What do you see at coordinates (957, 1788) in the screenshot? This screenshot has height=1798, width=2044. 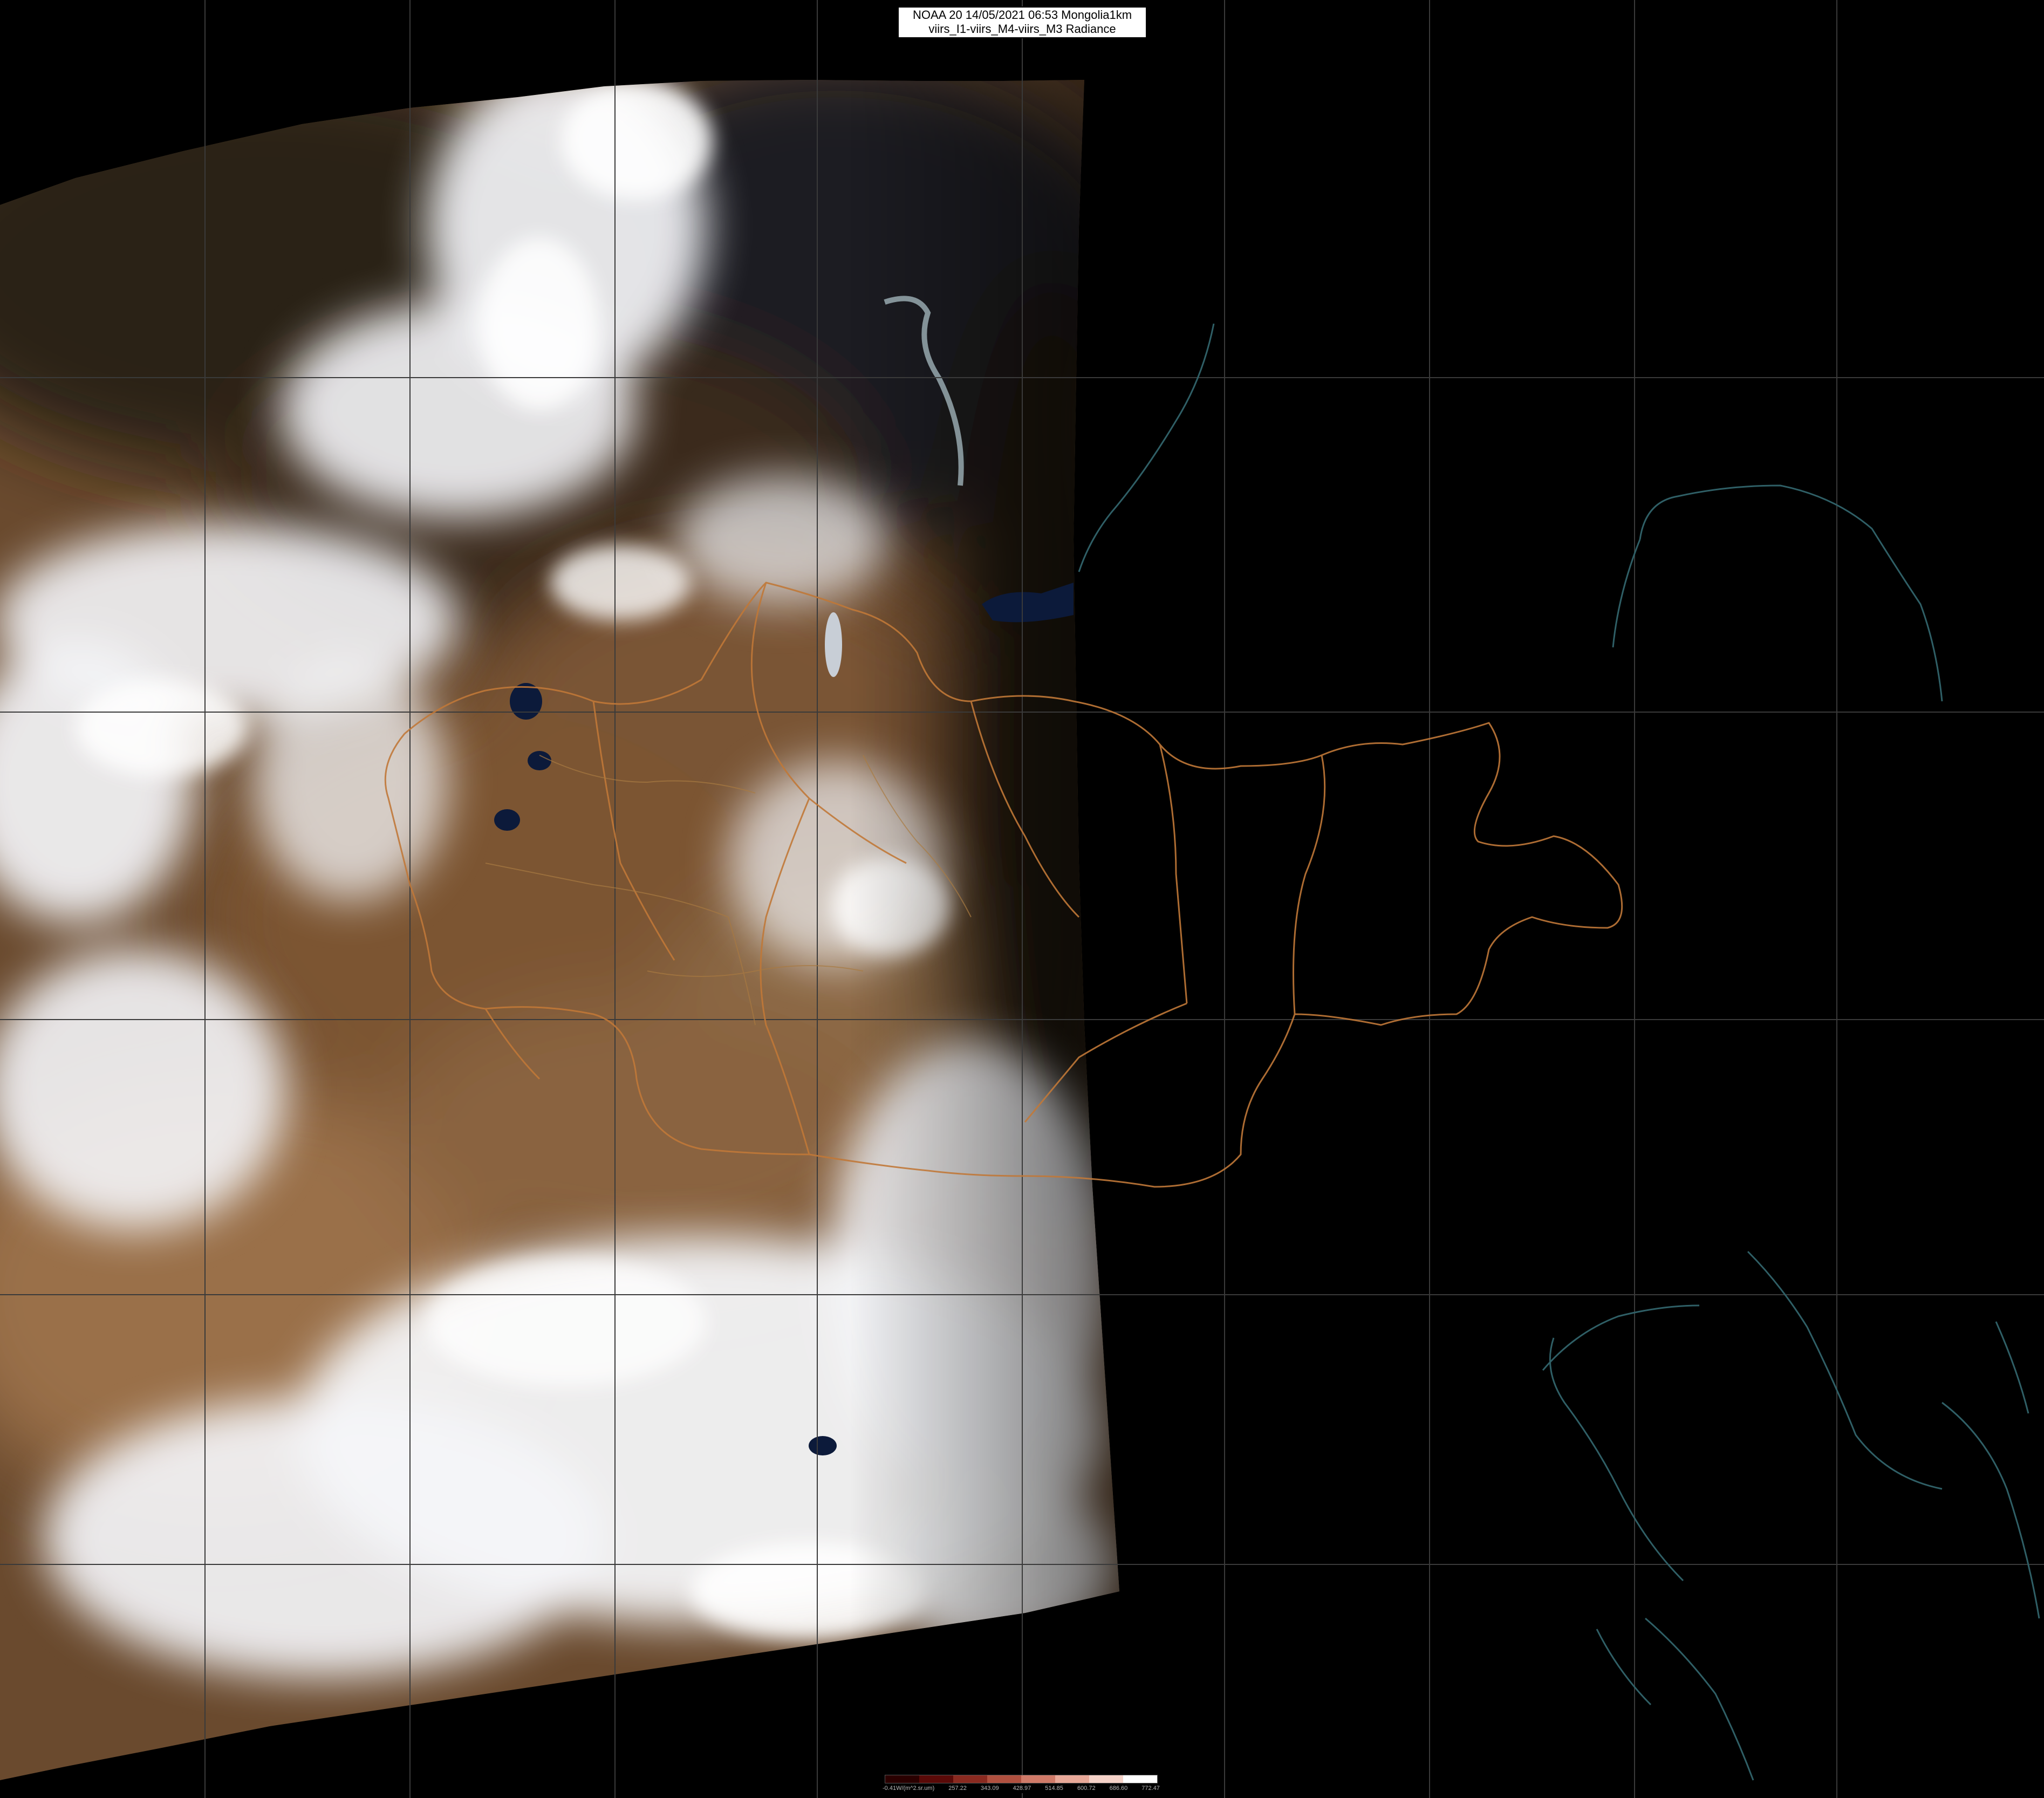 I see `colorbar-label-1: 257.22` at bounding box center [957, 1788].